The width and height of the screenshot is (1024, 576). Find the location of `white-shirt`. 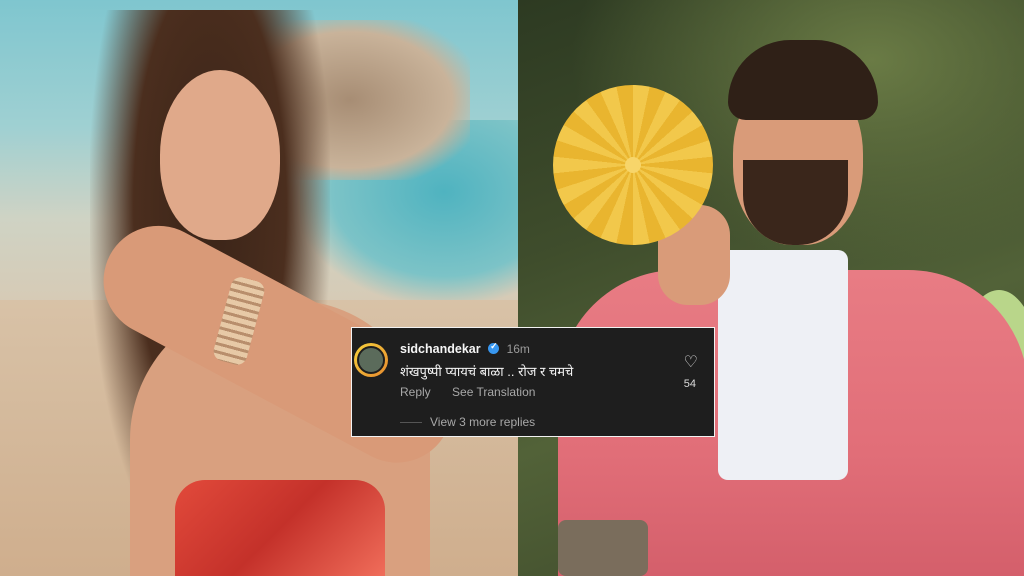

white-shirt is located at coordinates (783, 365).